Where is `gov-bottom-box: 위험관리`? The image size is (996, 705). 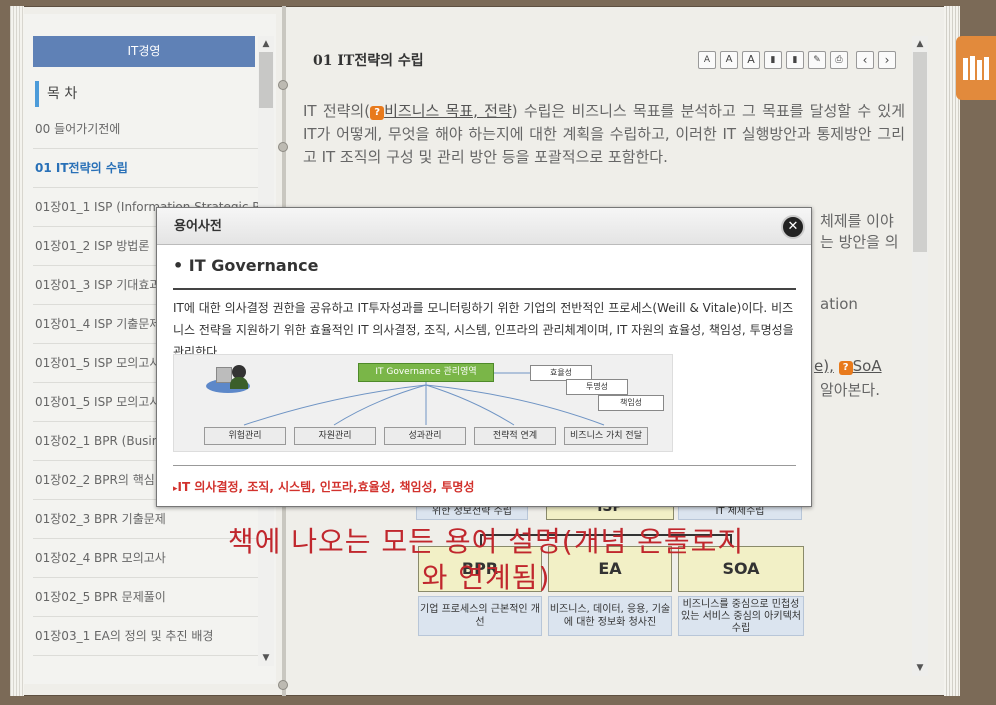 gov-bottom-box: 위험관리 is located at coordinates (245, 436).